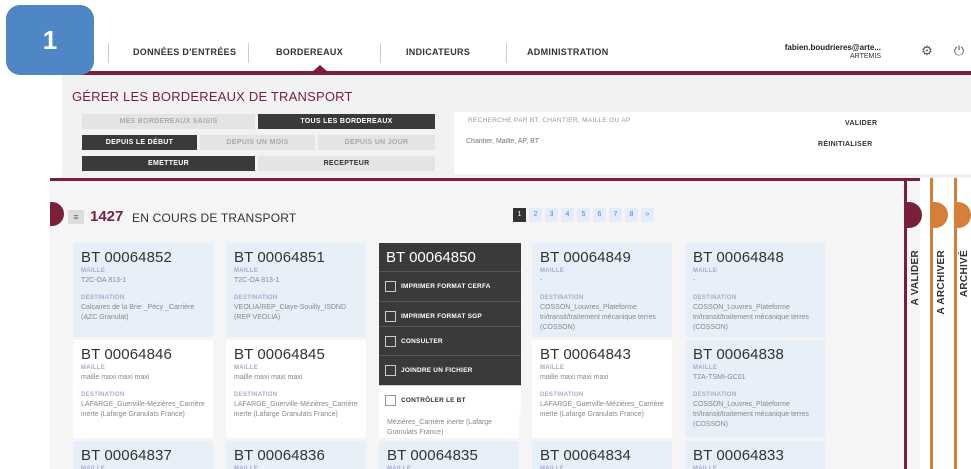 Image resolution: width=971 pixels, height=469 pixels. What do you see at coordinates (567, 215) in the screenshot?
I see `page-button: 4` at bounding box center [567, 215].